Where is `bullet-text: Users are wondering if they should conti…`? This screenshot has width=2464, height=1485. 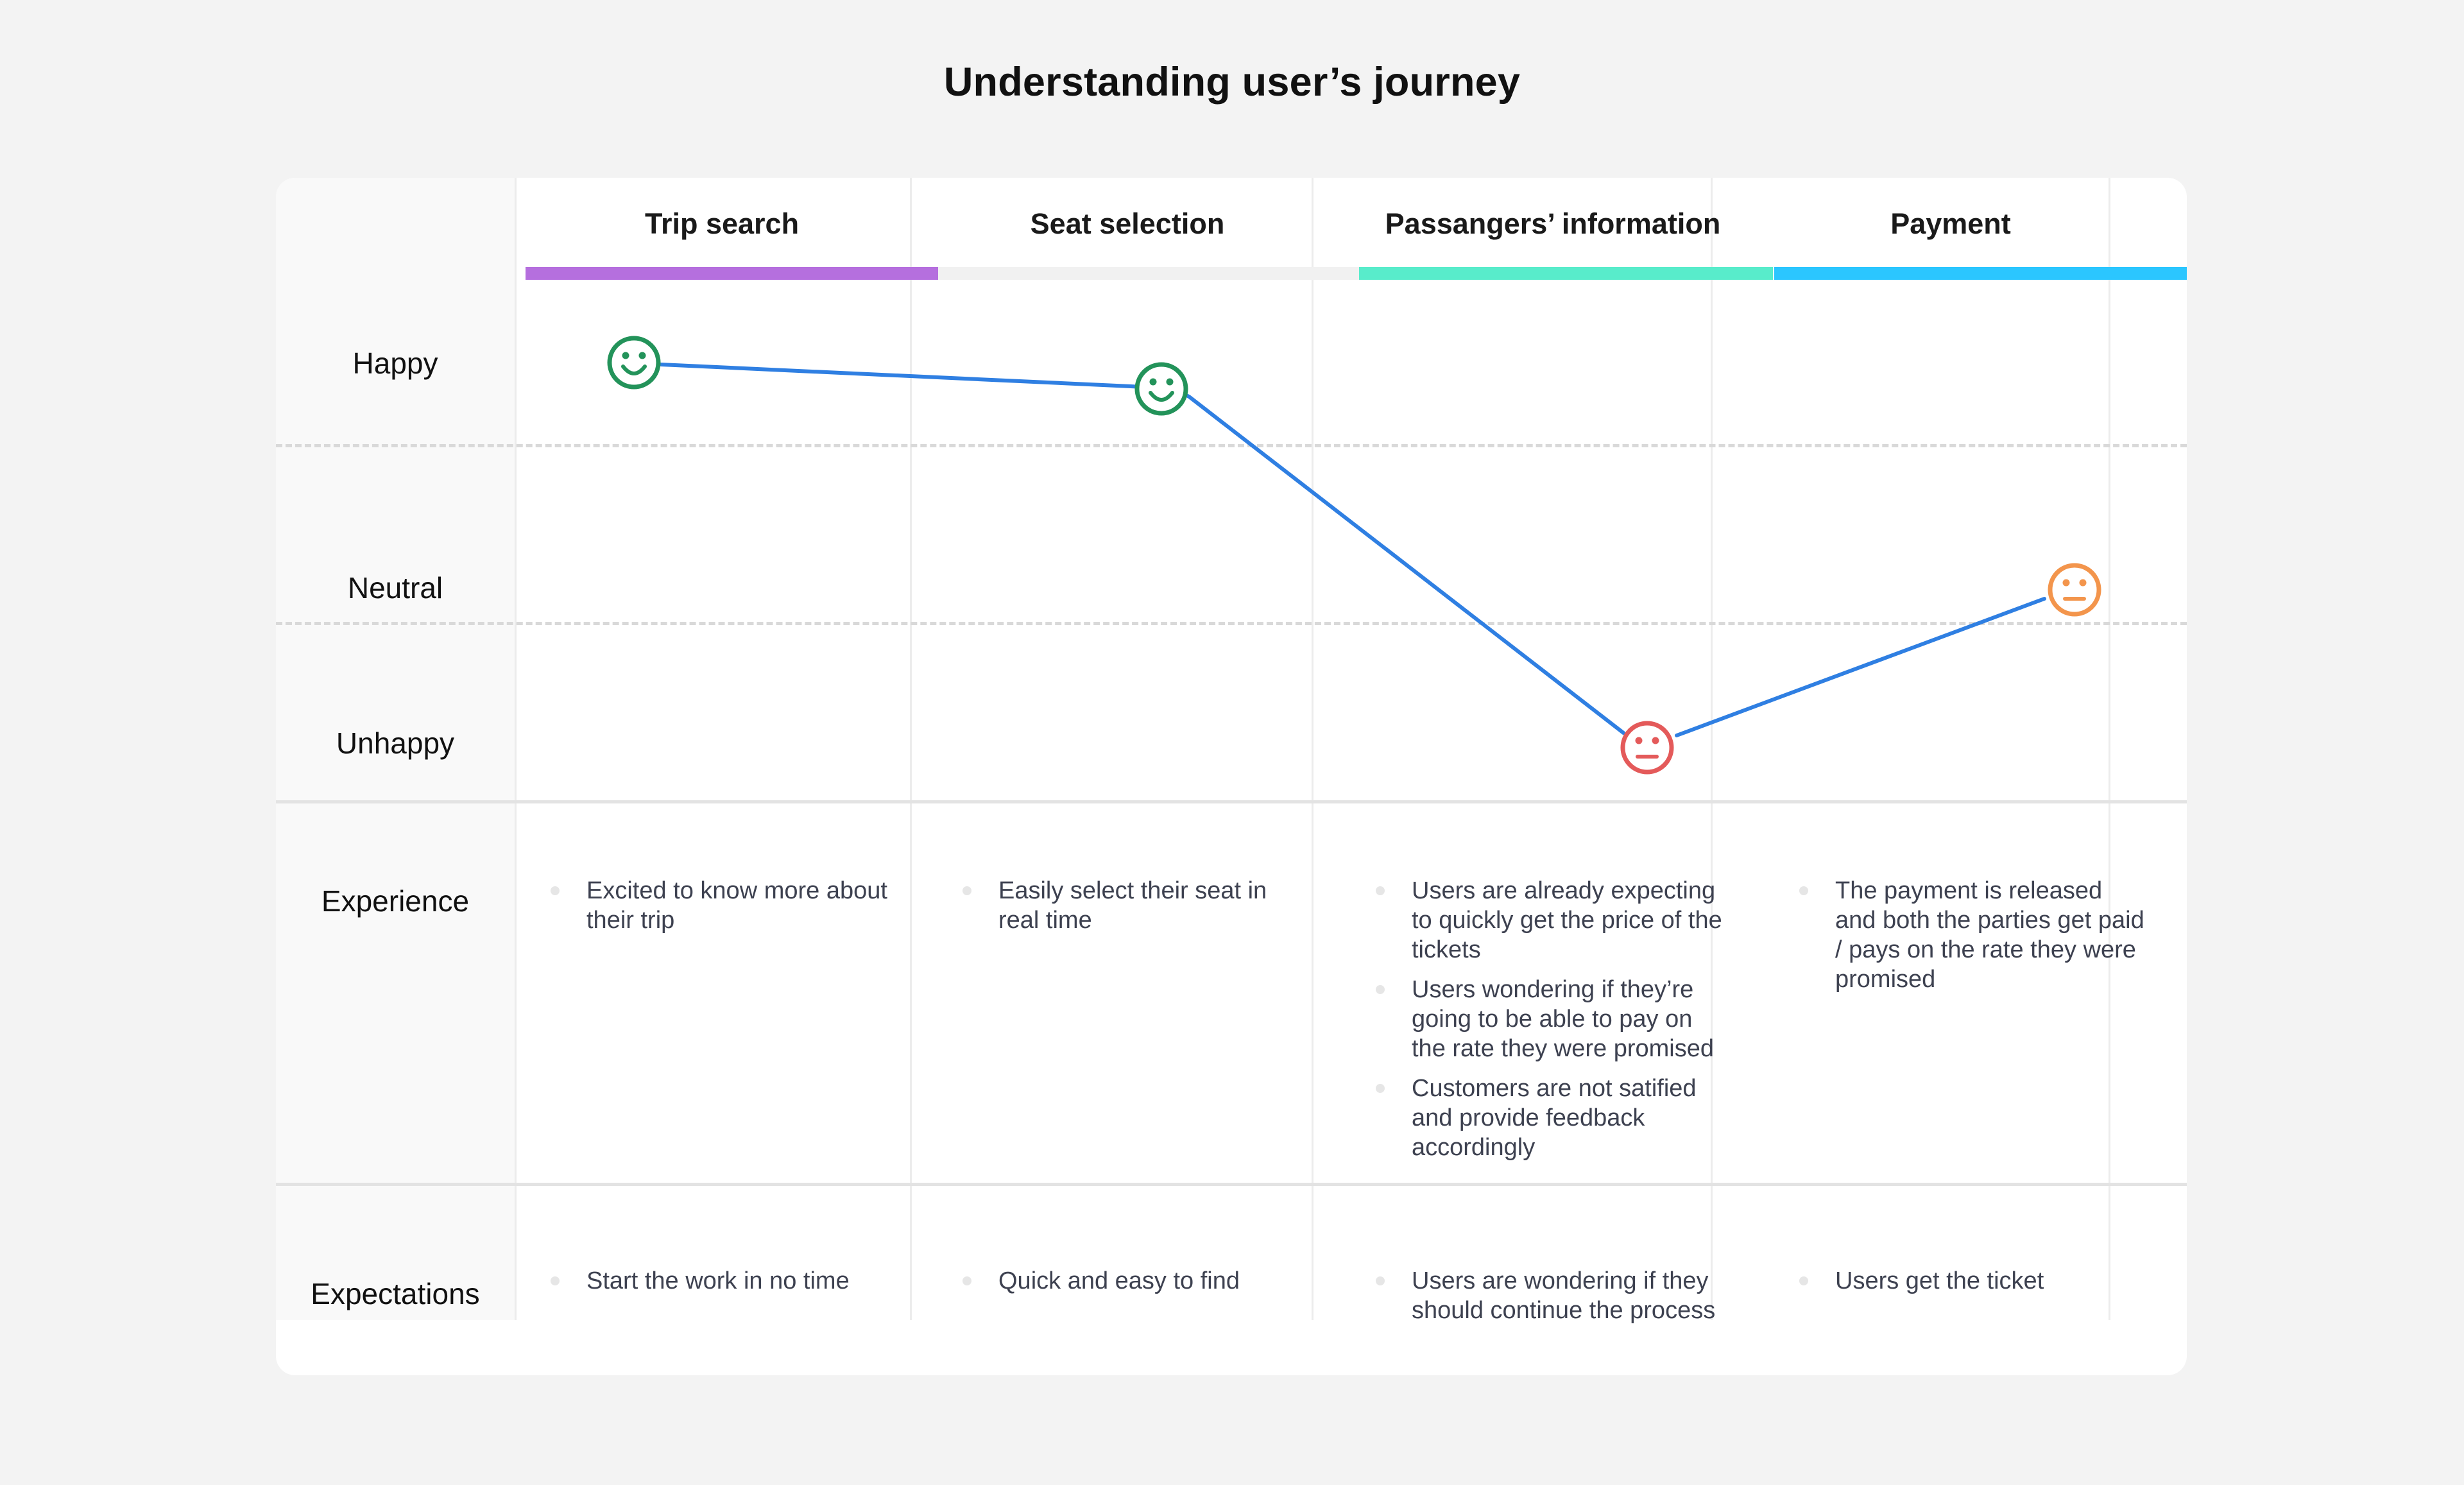
bullet-text: Users are wondering if they should conti… is located at coordinates (1564, 1295).